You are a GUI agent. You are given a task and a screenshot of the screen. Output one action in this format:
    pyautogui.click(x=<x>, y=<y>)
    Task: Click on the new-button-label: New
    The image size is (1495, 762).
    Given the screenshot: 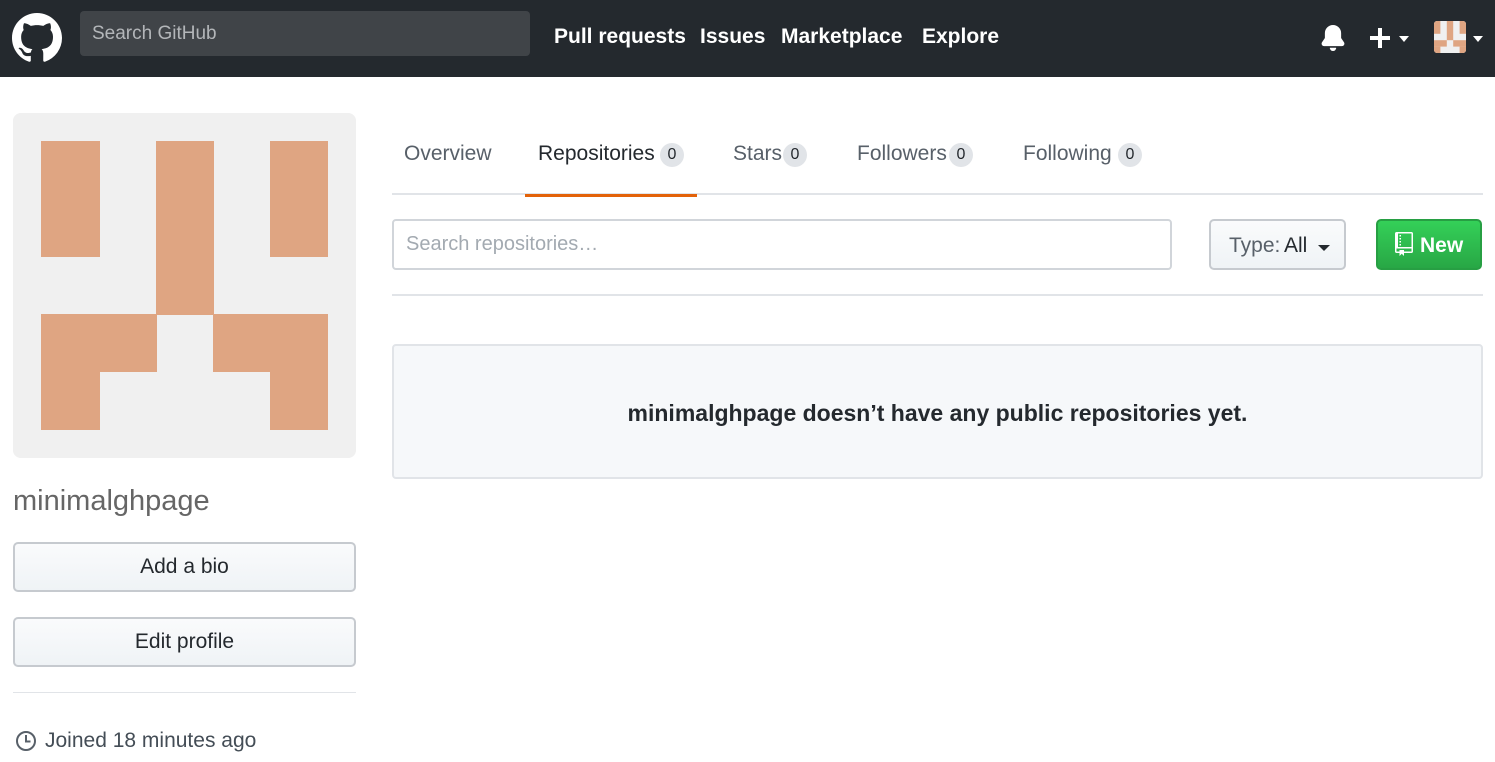 What is the action you would take?
    pyautogui.click(x=1442, y=245)
    